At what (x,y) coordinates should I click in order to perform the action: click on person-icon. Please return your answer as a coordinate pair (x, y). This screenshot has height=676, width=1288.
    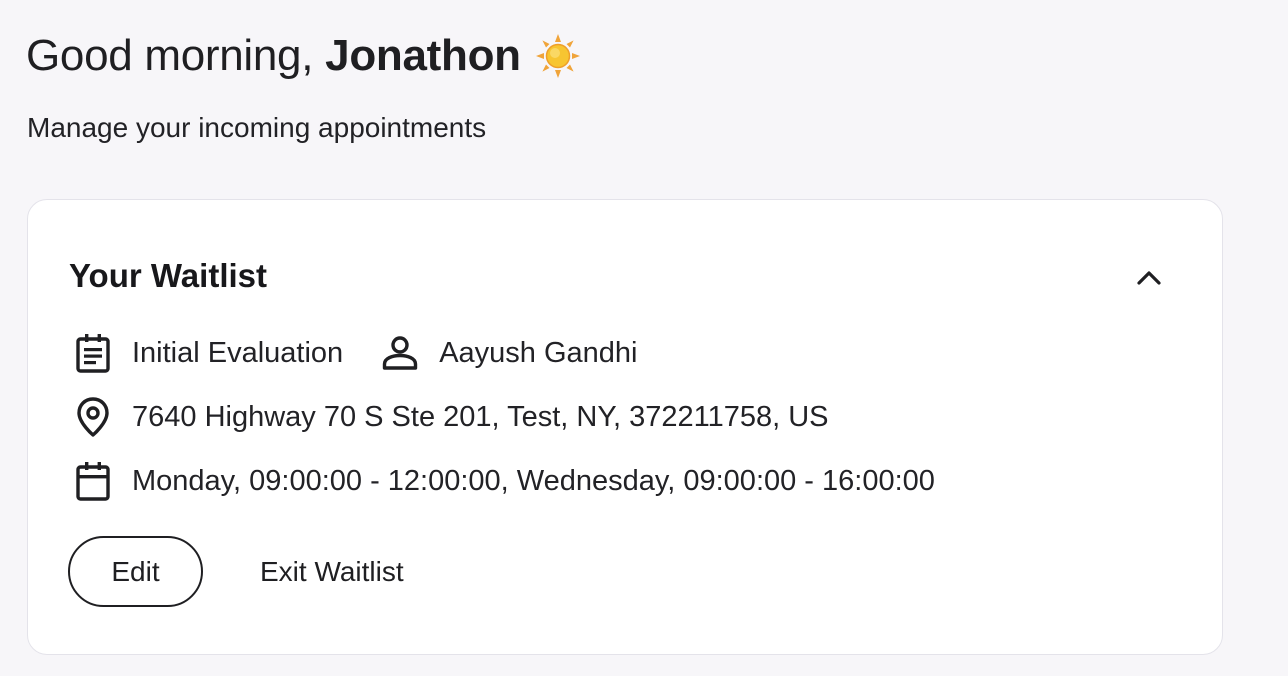
    Looking at the image, I should click on (400, 353).